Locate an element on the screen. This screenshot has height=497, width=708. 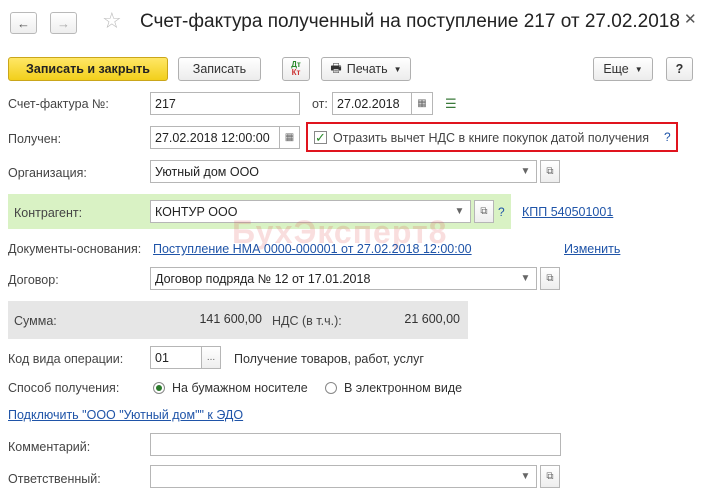
radio-electronic is located at coordinates (331, 388).